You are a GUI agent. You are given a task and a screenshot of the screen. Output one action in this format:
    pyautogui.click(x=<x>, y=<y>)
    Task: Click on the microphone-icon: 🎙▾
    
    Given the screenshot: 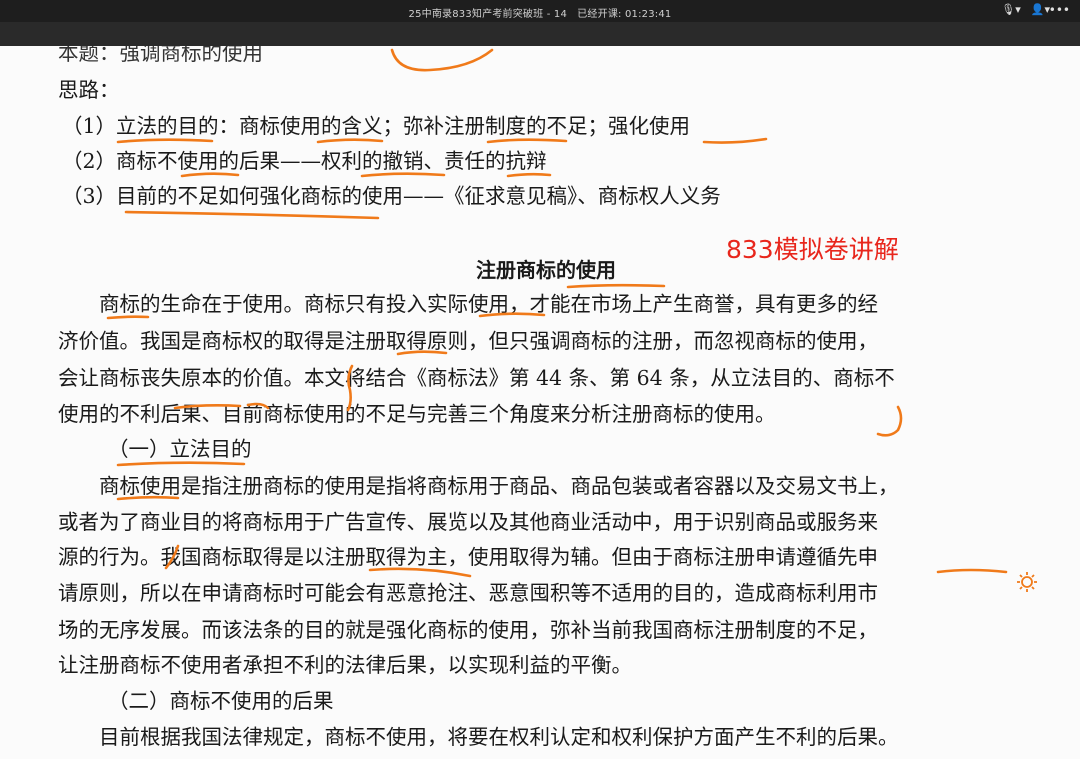 What is the action you would take?
    pyautogui.click(x=1011, y=9)
    